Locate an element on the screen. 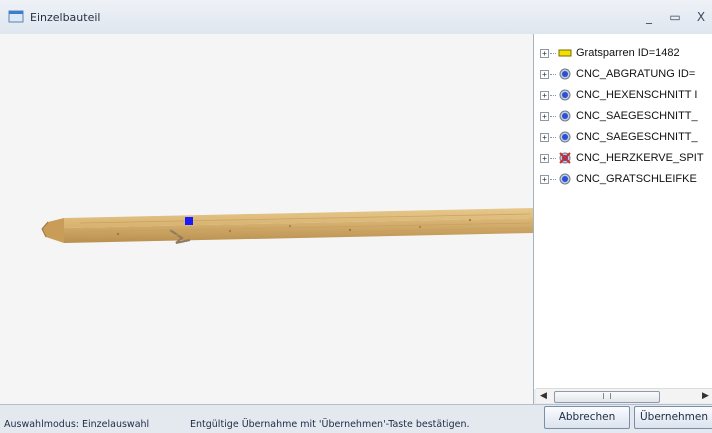 This screenshot has height=433, width=712. tree-item-cnc-saegeschnitt-1: + CNC_SAEGESCHNITT_ is located at coordinates (619, 116).